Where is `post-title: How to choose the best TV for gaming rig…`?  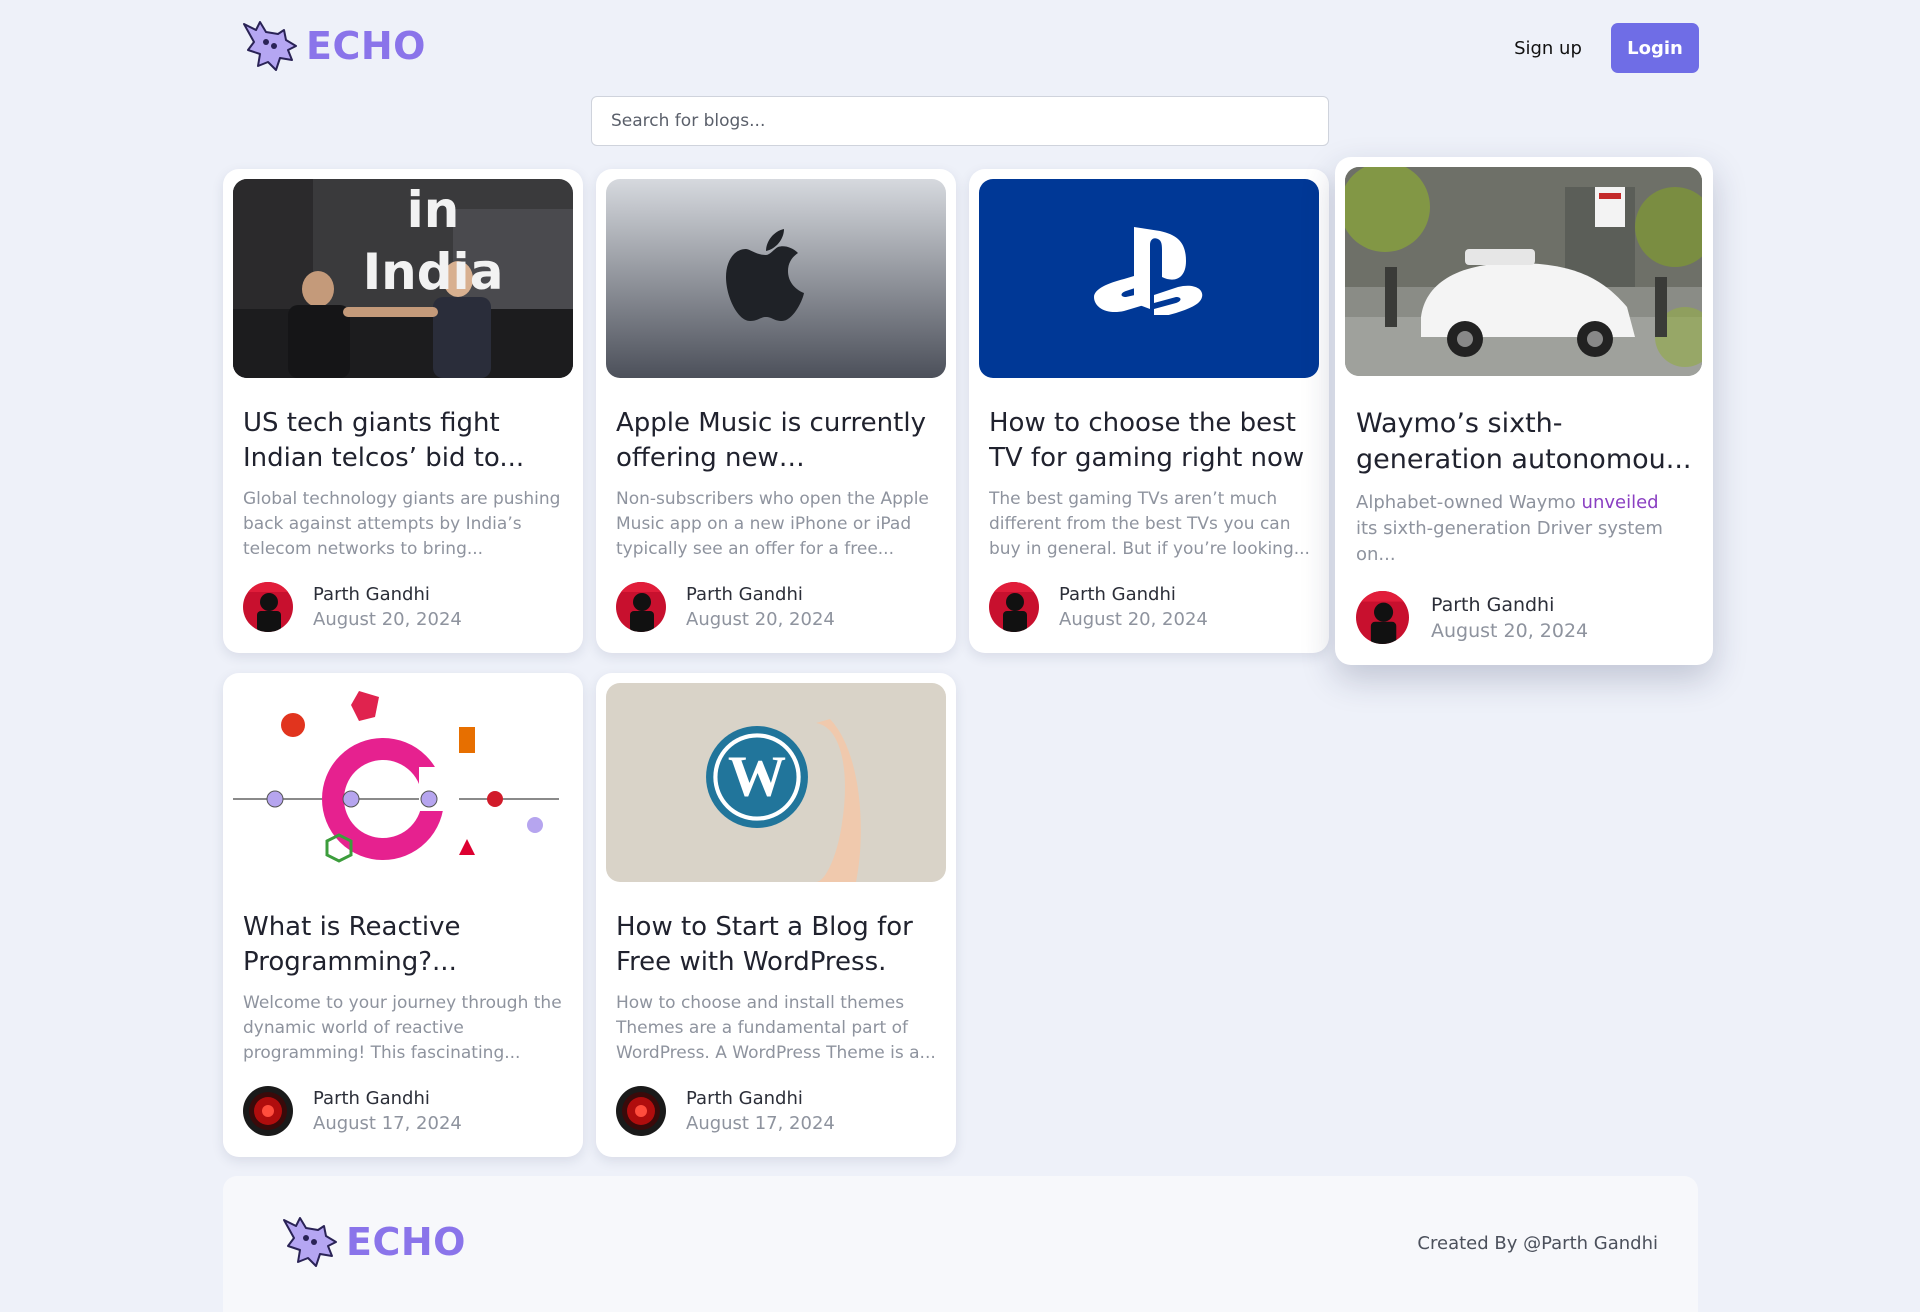 post-title: How to choose the best TV for gaming rig… is located at coordinates (1149, 441).